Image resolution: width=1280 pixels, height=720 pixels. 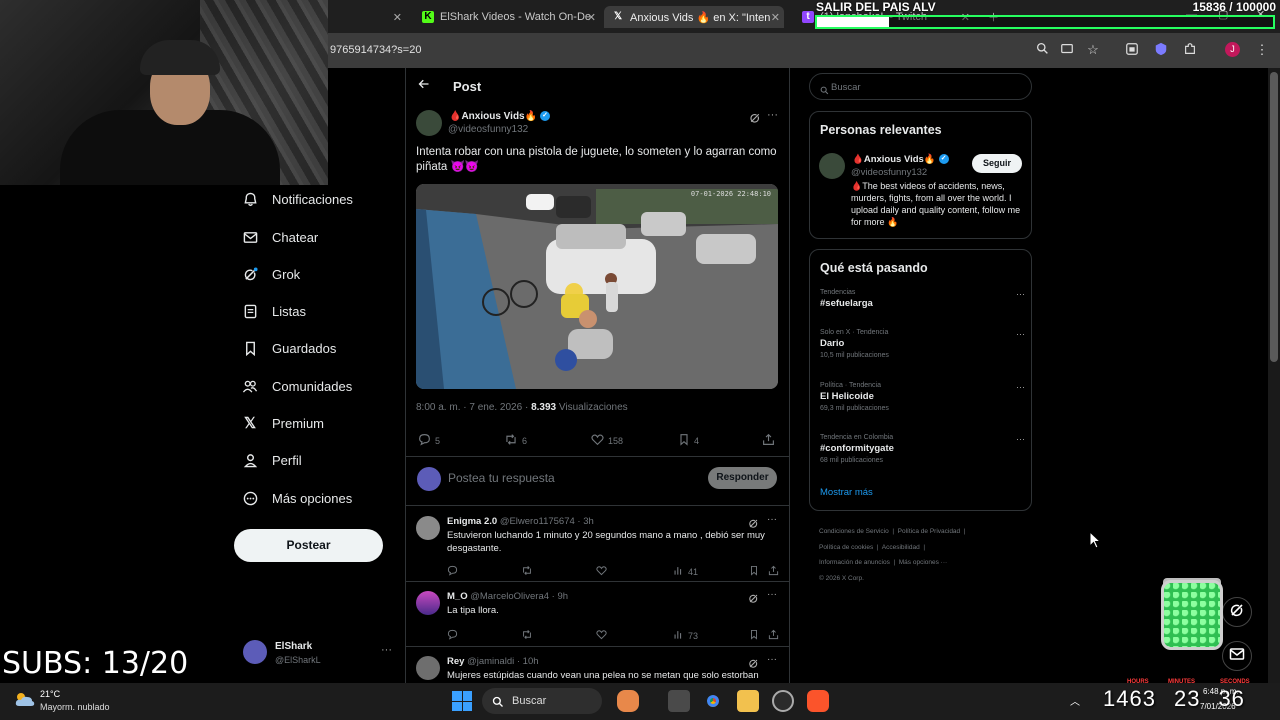 I want to click on reply-button: Responder, so click(x=742, y=478).